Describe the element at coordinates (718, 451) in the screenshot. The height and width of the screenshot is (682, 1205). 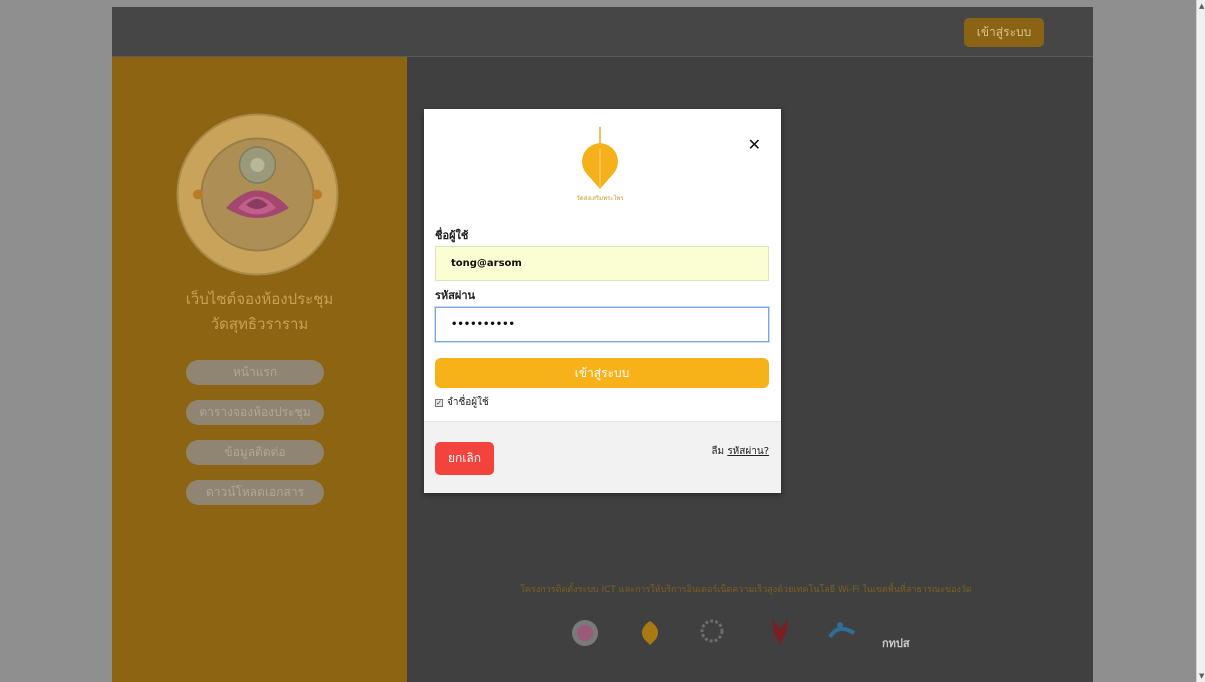
I see `forgot-prefix: ลืม` at that location.